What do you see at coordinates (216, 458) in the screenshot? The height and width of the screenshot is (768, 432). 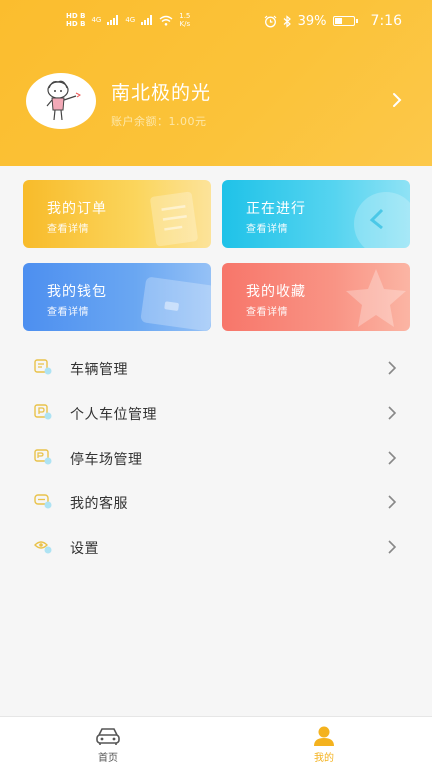 I see `menu-item-parking-lot-management: 停车场管理` at bounding box center [216, 458].